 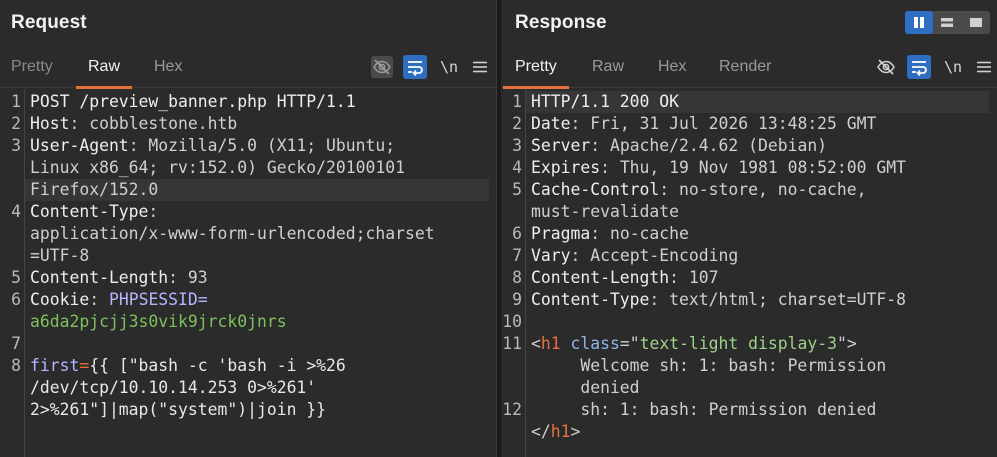 I want to click on token: Welcome sh: 1: bash: Permission, so click(x=709, y=365).